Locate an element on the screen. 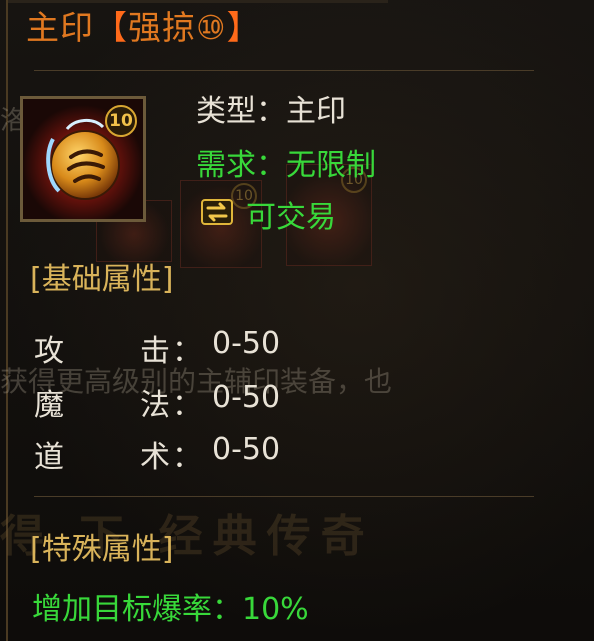 The width and height of the screenshot is (594, 641). stat-name-char: 法 is located at coordinates (155, 405).